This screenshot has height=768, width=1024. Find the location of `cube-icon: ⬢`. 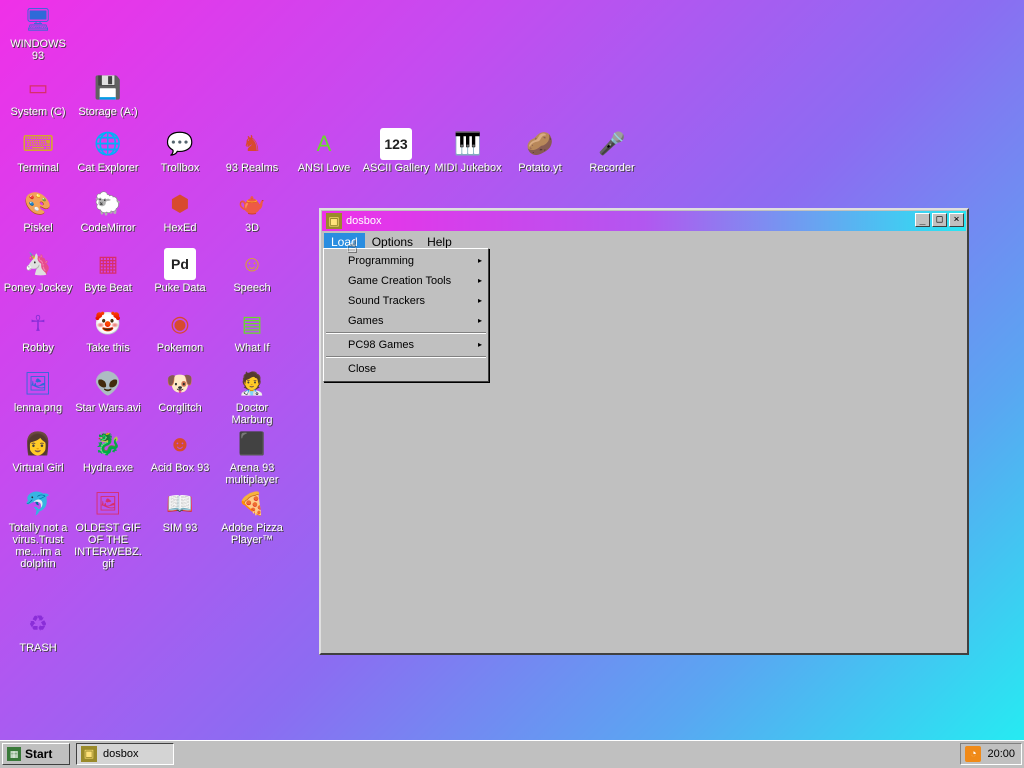

cube-icon: ⬢ is located at coordinates (180, 203).